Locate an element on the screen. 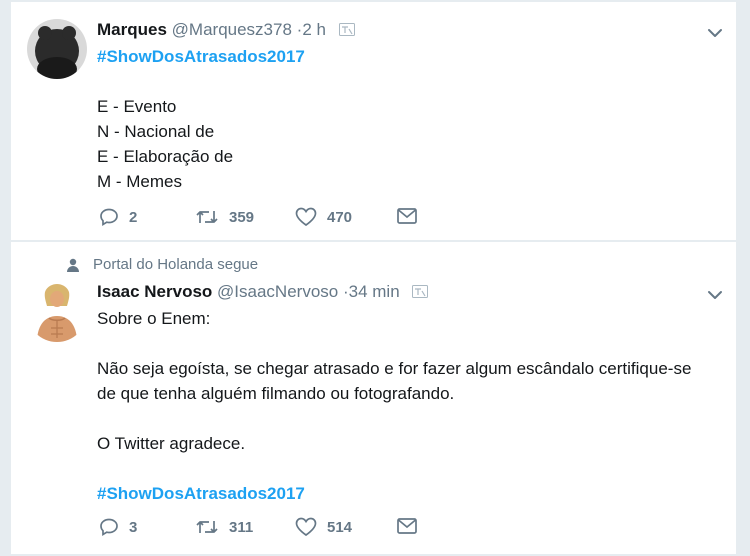  social-context: Portal do Holanda segue is located at coordinates (162, 264).